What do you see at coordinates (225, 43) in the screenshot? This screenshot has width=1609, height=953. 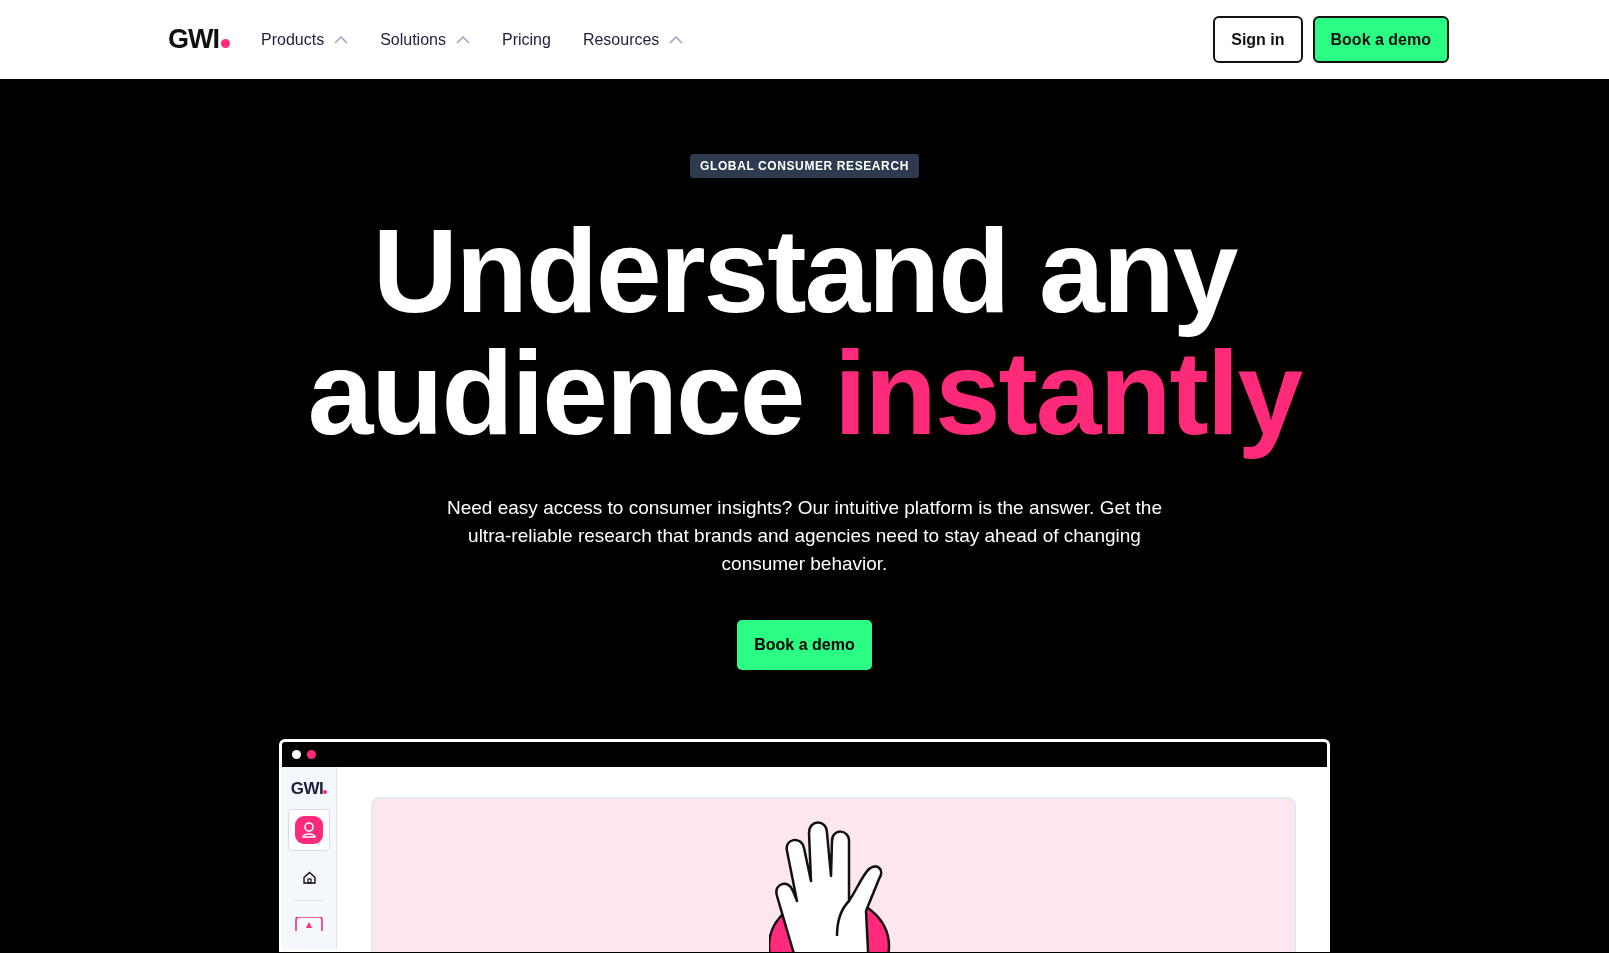 I see `logo-dot-icon` at bounding box center [225, 43].